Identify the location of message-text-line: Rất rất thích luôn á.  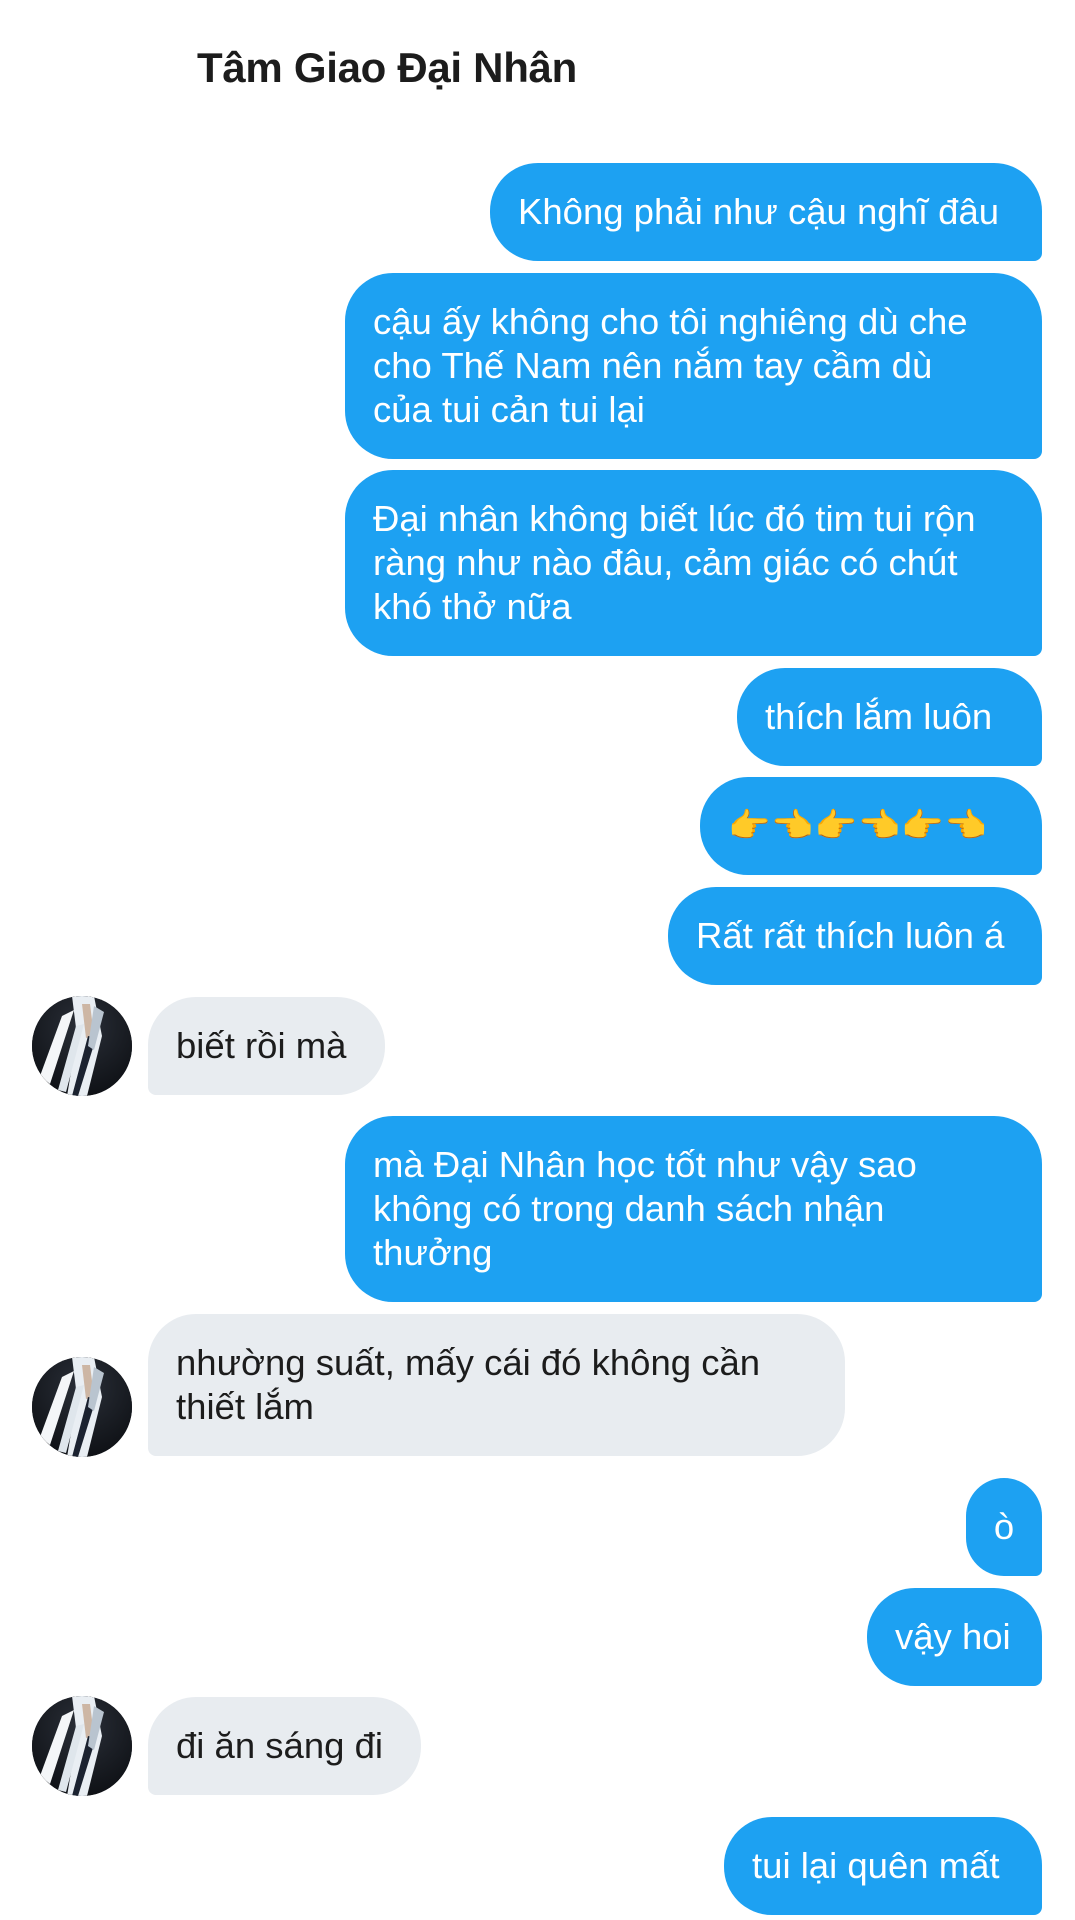
(850, 935).